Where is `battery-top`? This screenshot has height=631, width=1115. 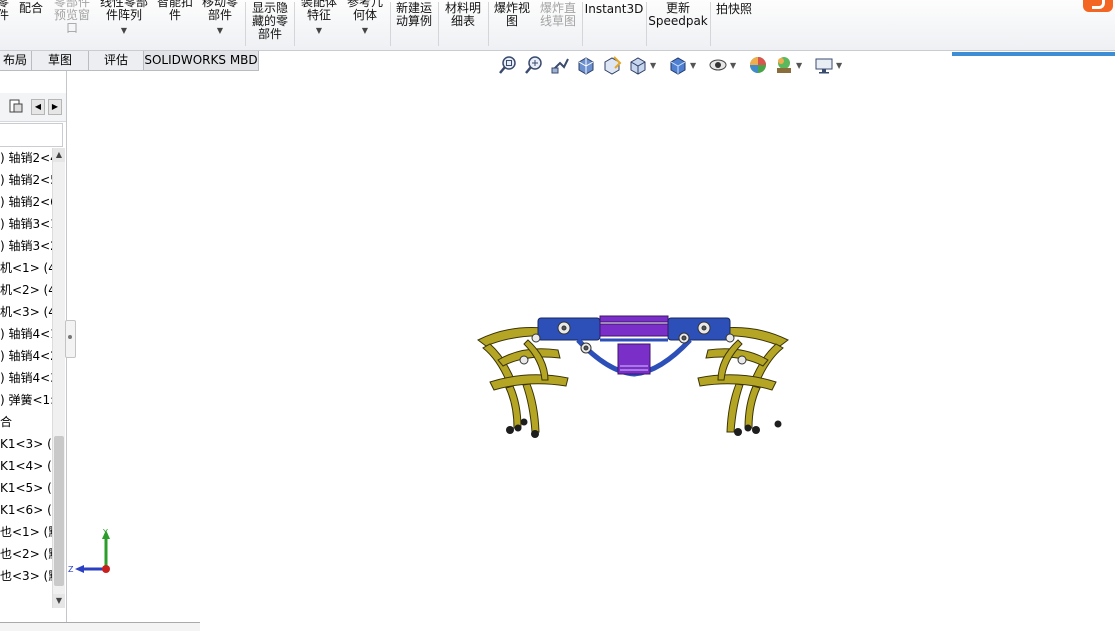
battery-top is located at coordinates (634, 319).